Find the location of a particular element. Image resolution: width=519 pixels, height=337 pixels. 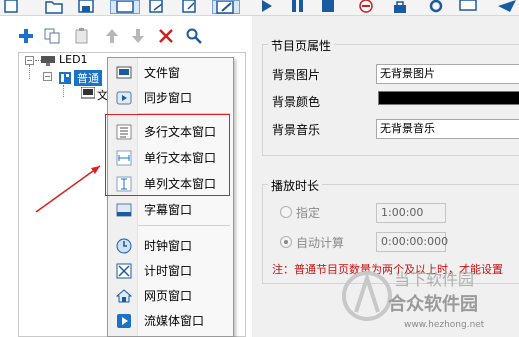

webpage-icon is located at coordinates (124, 296).